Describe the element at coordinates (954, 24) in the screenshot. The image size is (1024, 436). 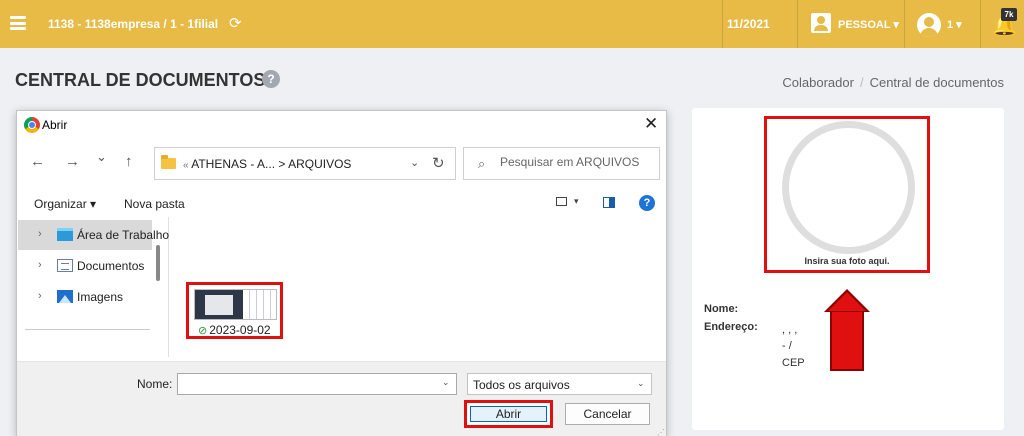
I see `user-menu: 1 ▾` at that location.